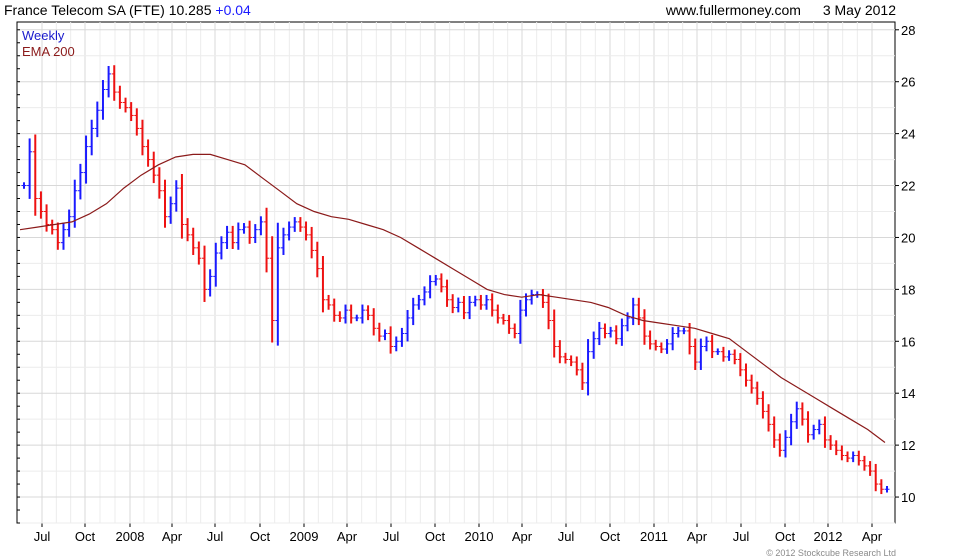 This screenshot has height=560, width=980. I want to click on y-tick-label: 26, so click(908, 82).